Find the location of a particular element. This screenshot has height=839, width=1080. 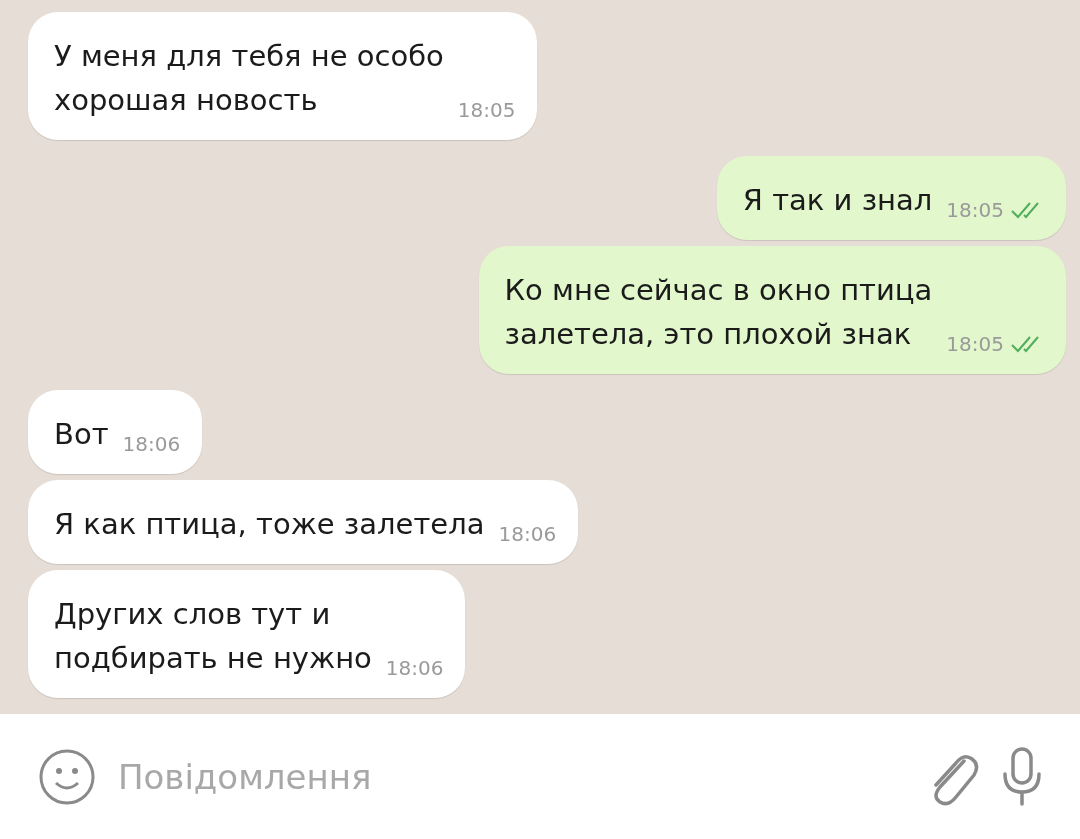

message-text: У меня для тебя не особо хорошая новость is located at coordinates (249, 78).